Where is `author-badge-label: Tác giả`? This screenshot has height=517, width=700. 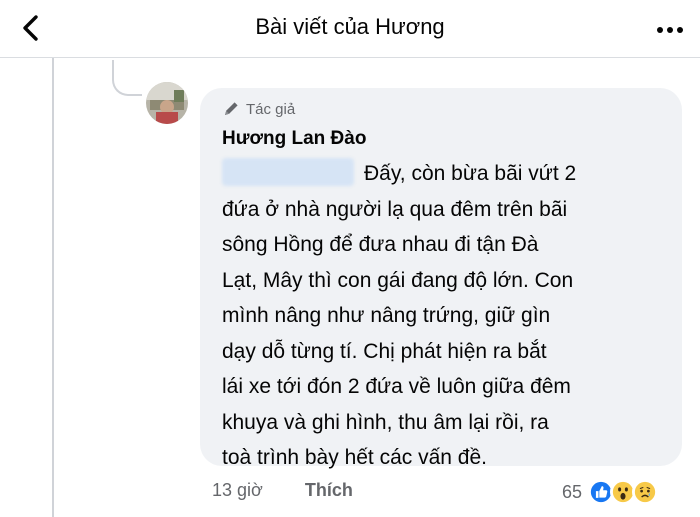 author-badge-label: Tác giả is located at coordinates (271, 109).